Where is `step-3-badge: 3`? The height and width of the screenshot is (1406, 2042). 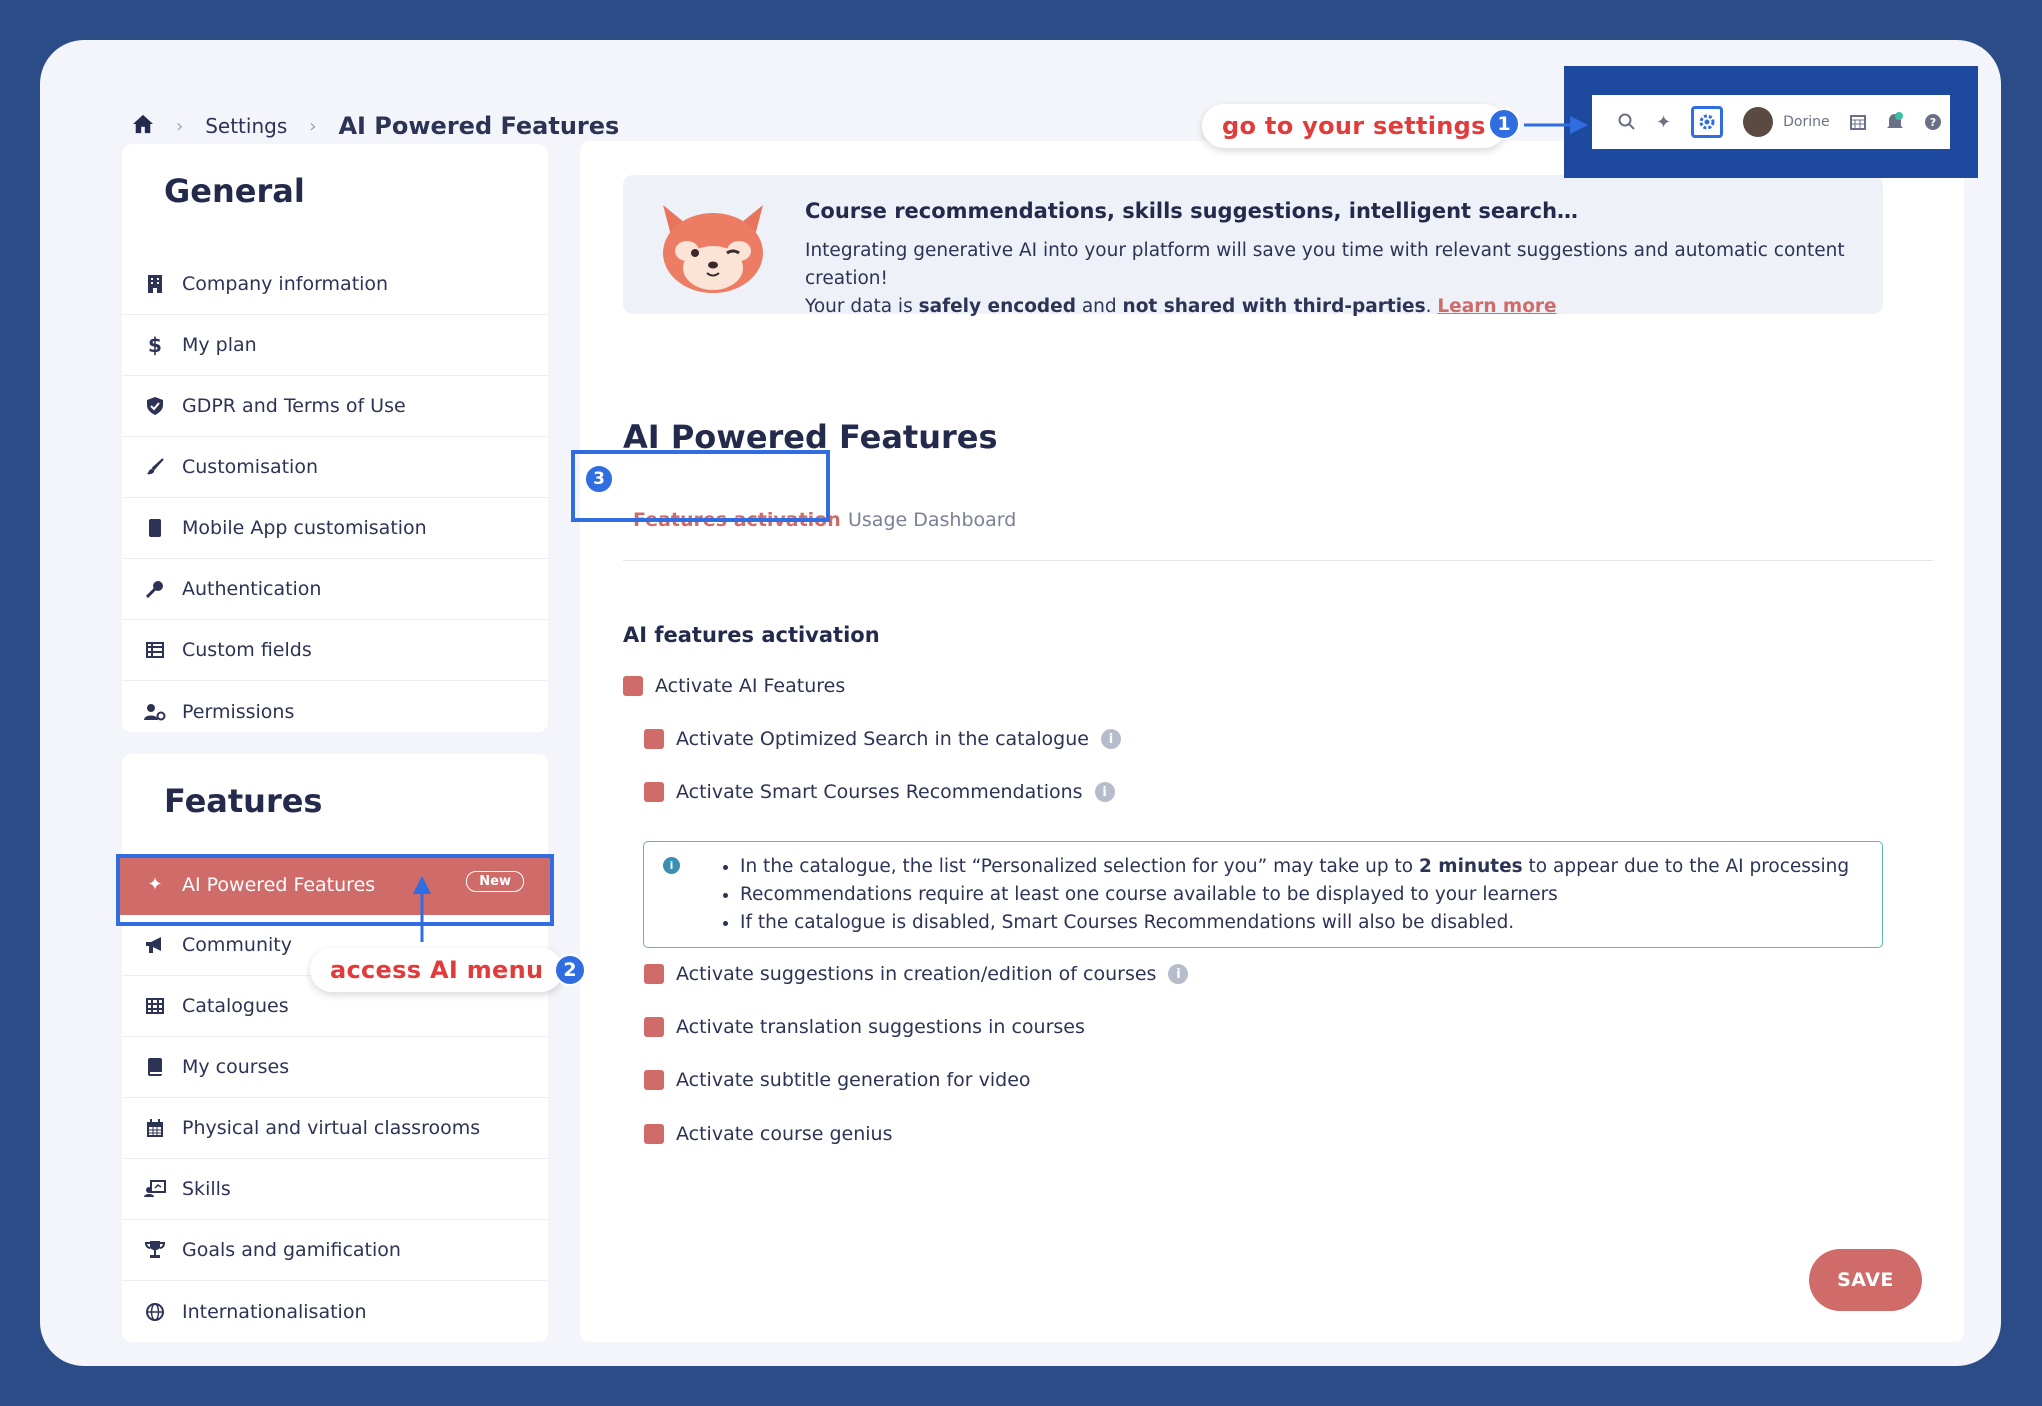
step-3-badge: 3 is located at coordinates (599, 479).